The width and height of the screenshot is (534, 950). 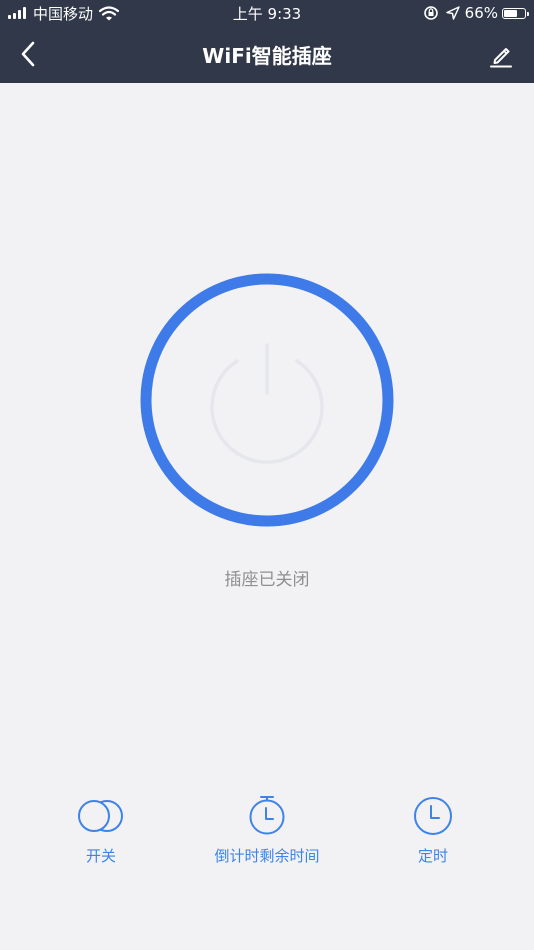 I want to click on pencil-icon, so click(x=501, y=58).